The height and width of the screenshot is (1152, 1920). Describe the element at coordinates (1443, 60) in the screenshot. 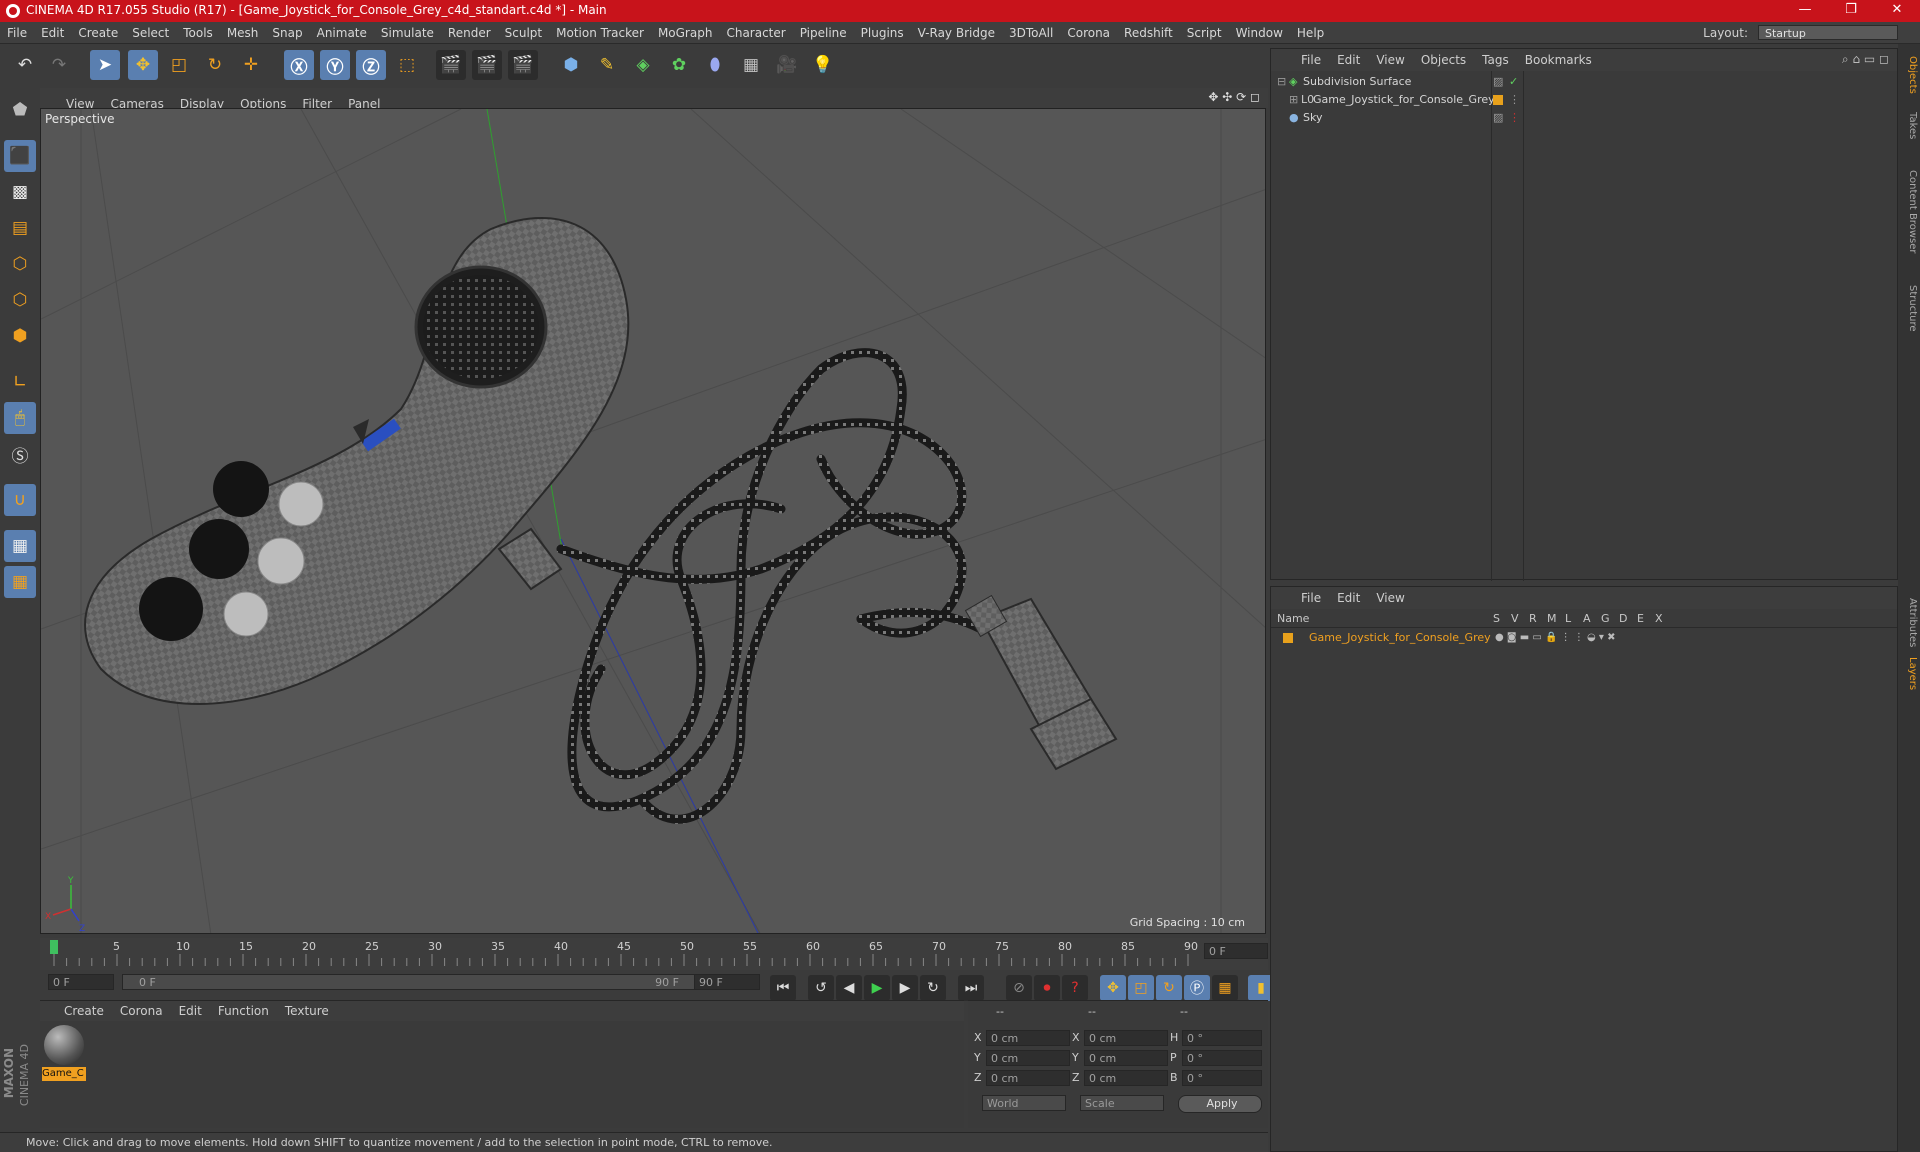

I see `om-menu-objects: Objects` at that location.